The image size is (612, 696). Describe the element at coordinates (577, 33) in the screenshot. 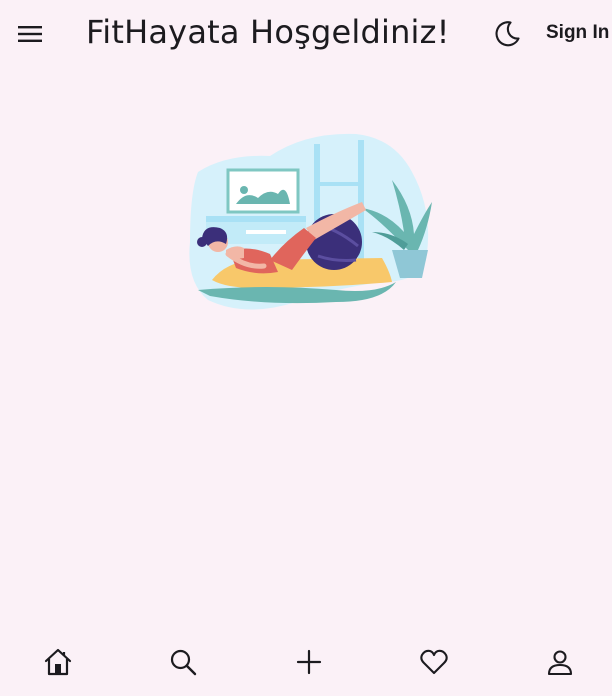

I see `sign-in-button: Sign In` at that location.